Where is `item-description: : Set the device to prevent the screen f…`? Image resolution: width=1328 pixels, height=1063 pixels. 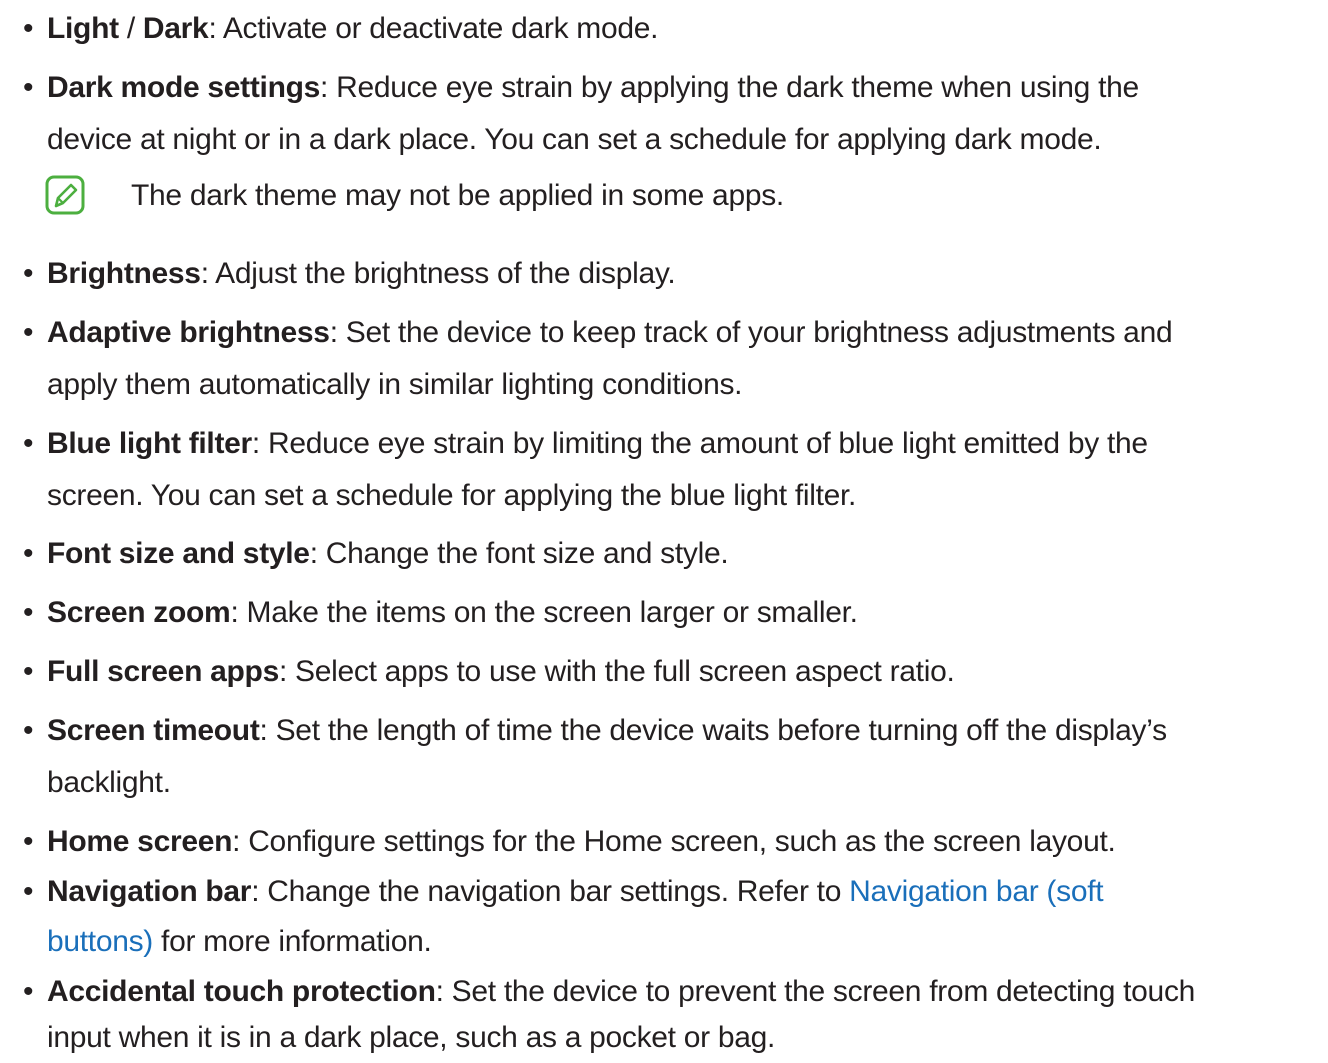
item-description: : Set the device to prevent the screen f… is located at coordinates (815, 991).